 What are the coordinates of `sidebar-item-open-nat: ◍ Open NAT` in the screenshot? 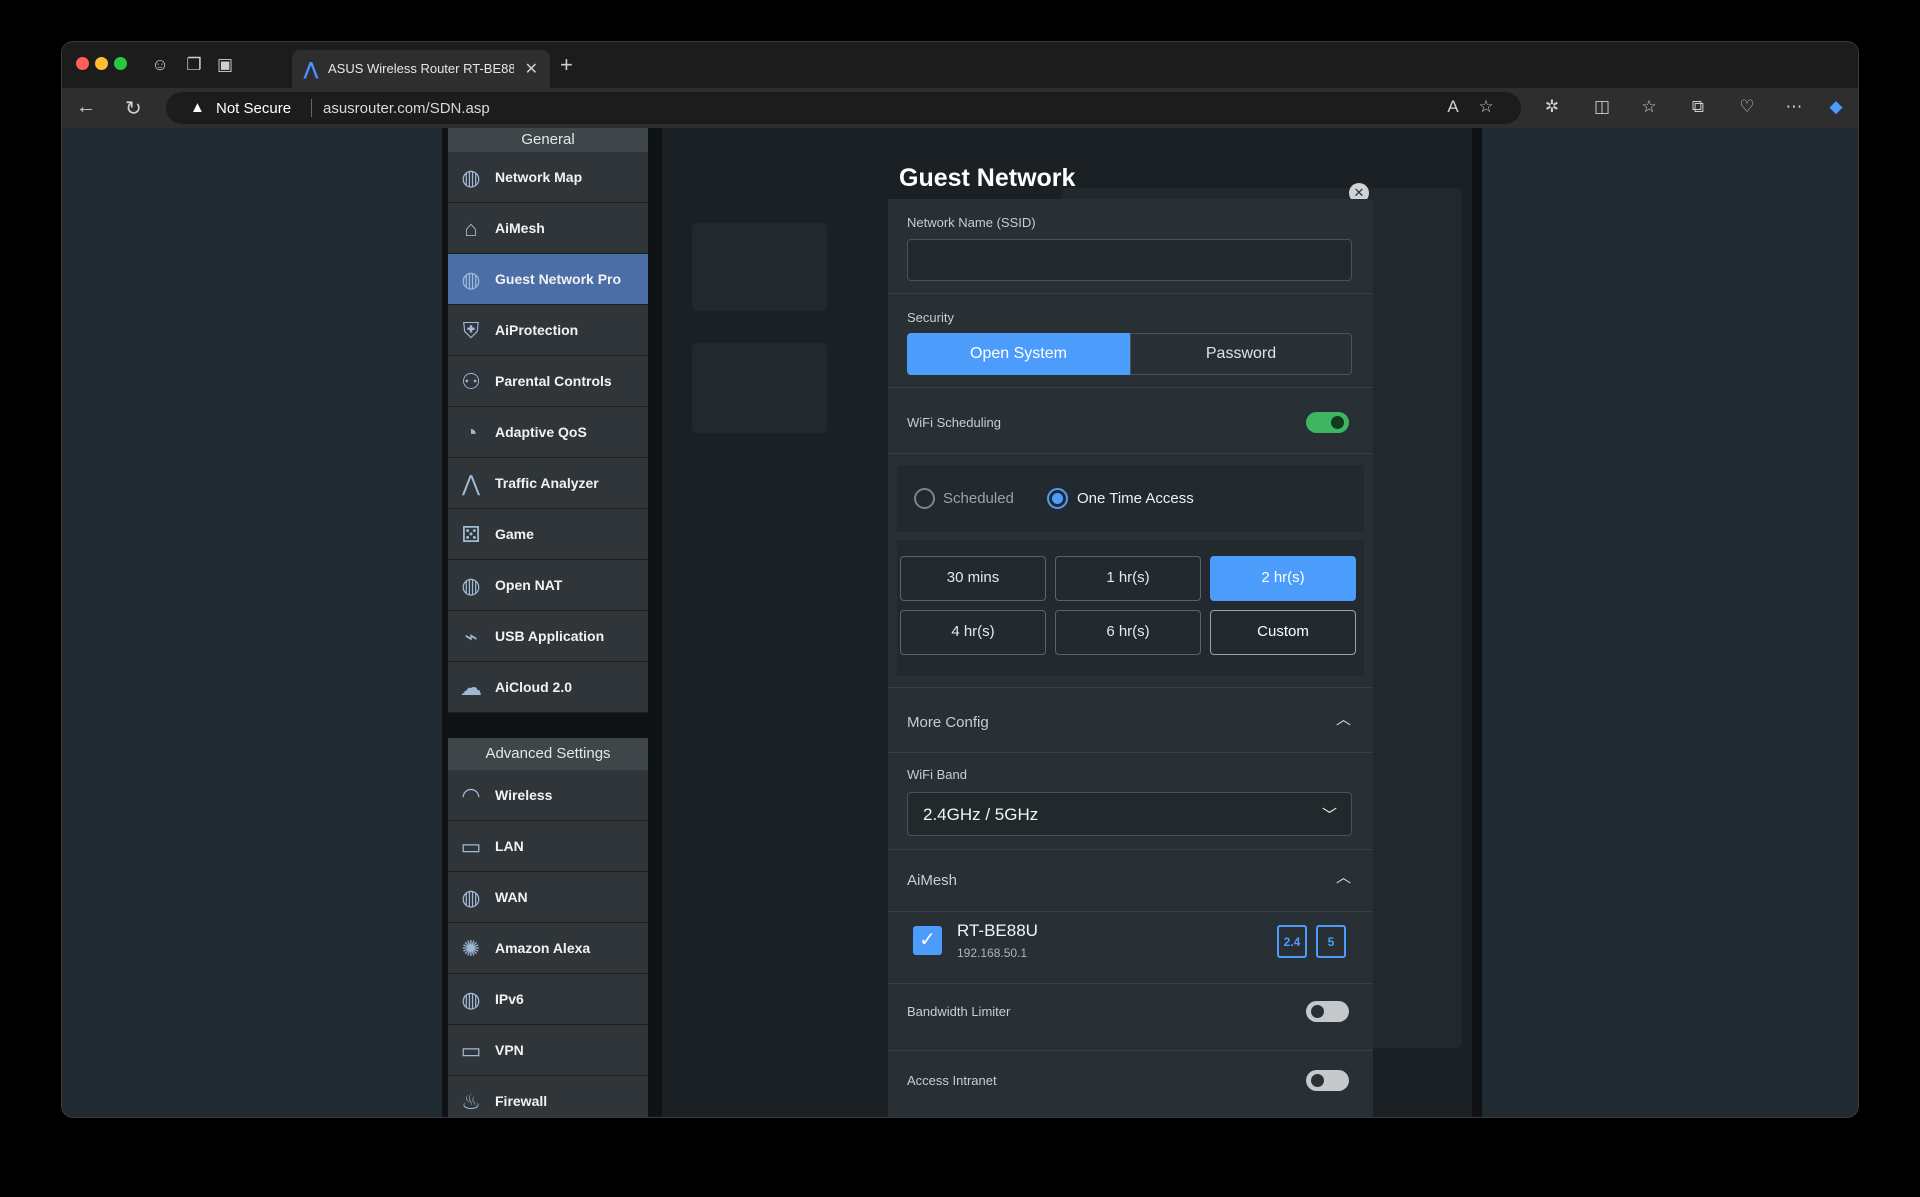 It's located at (548, 585).